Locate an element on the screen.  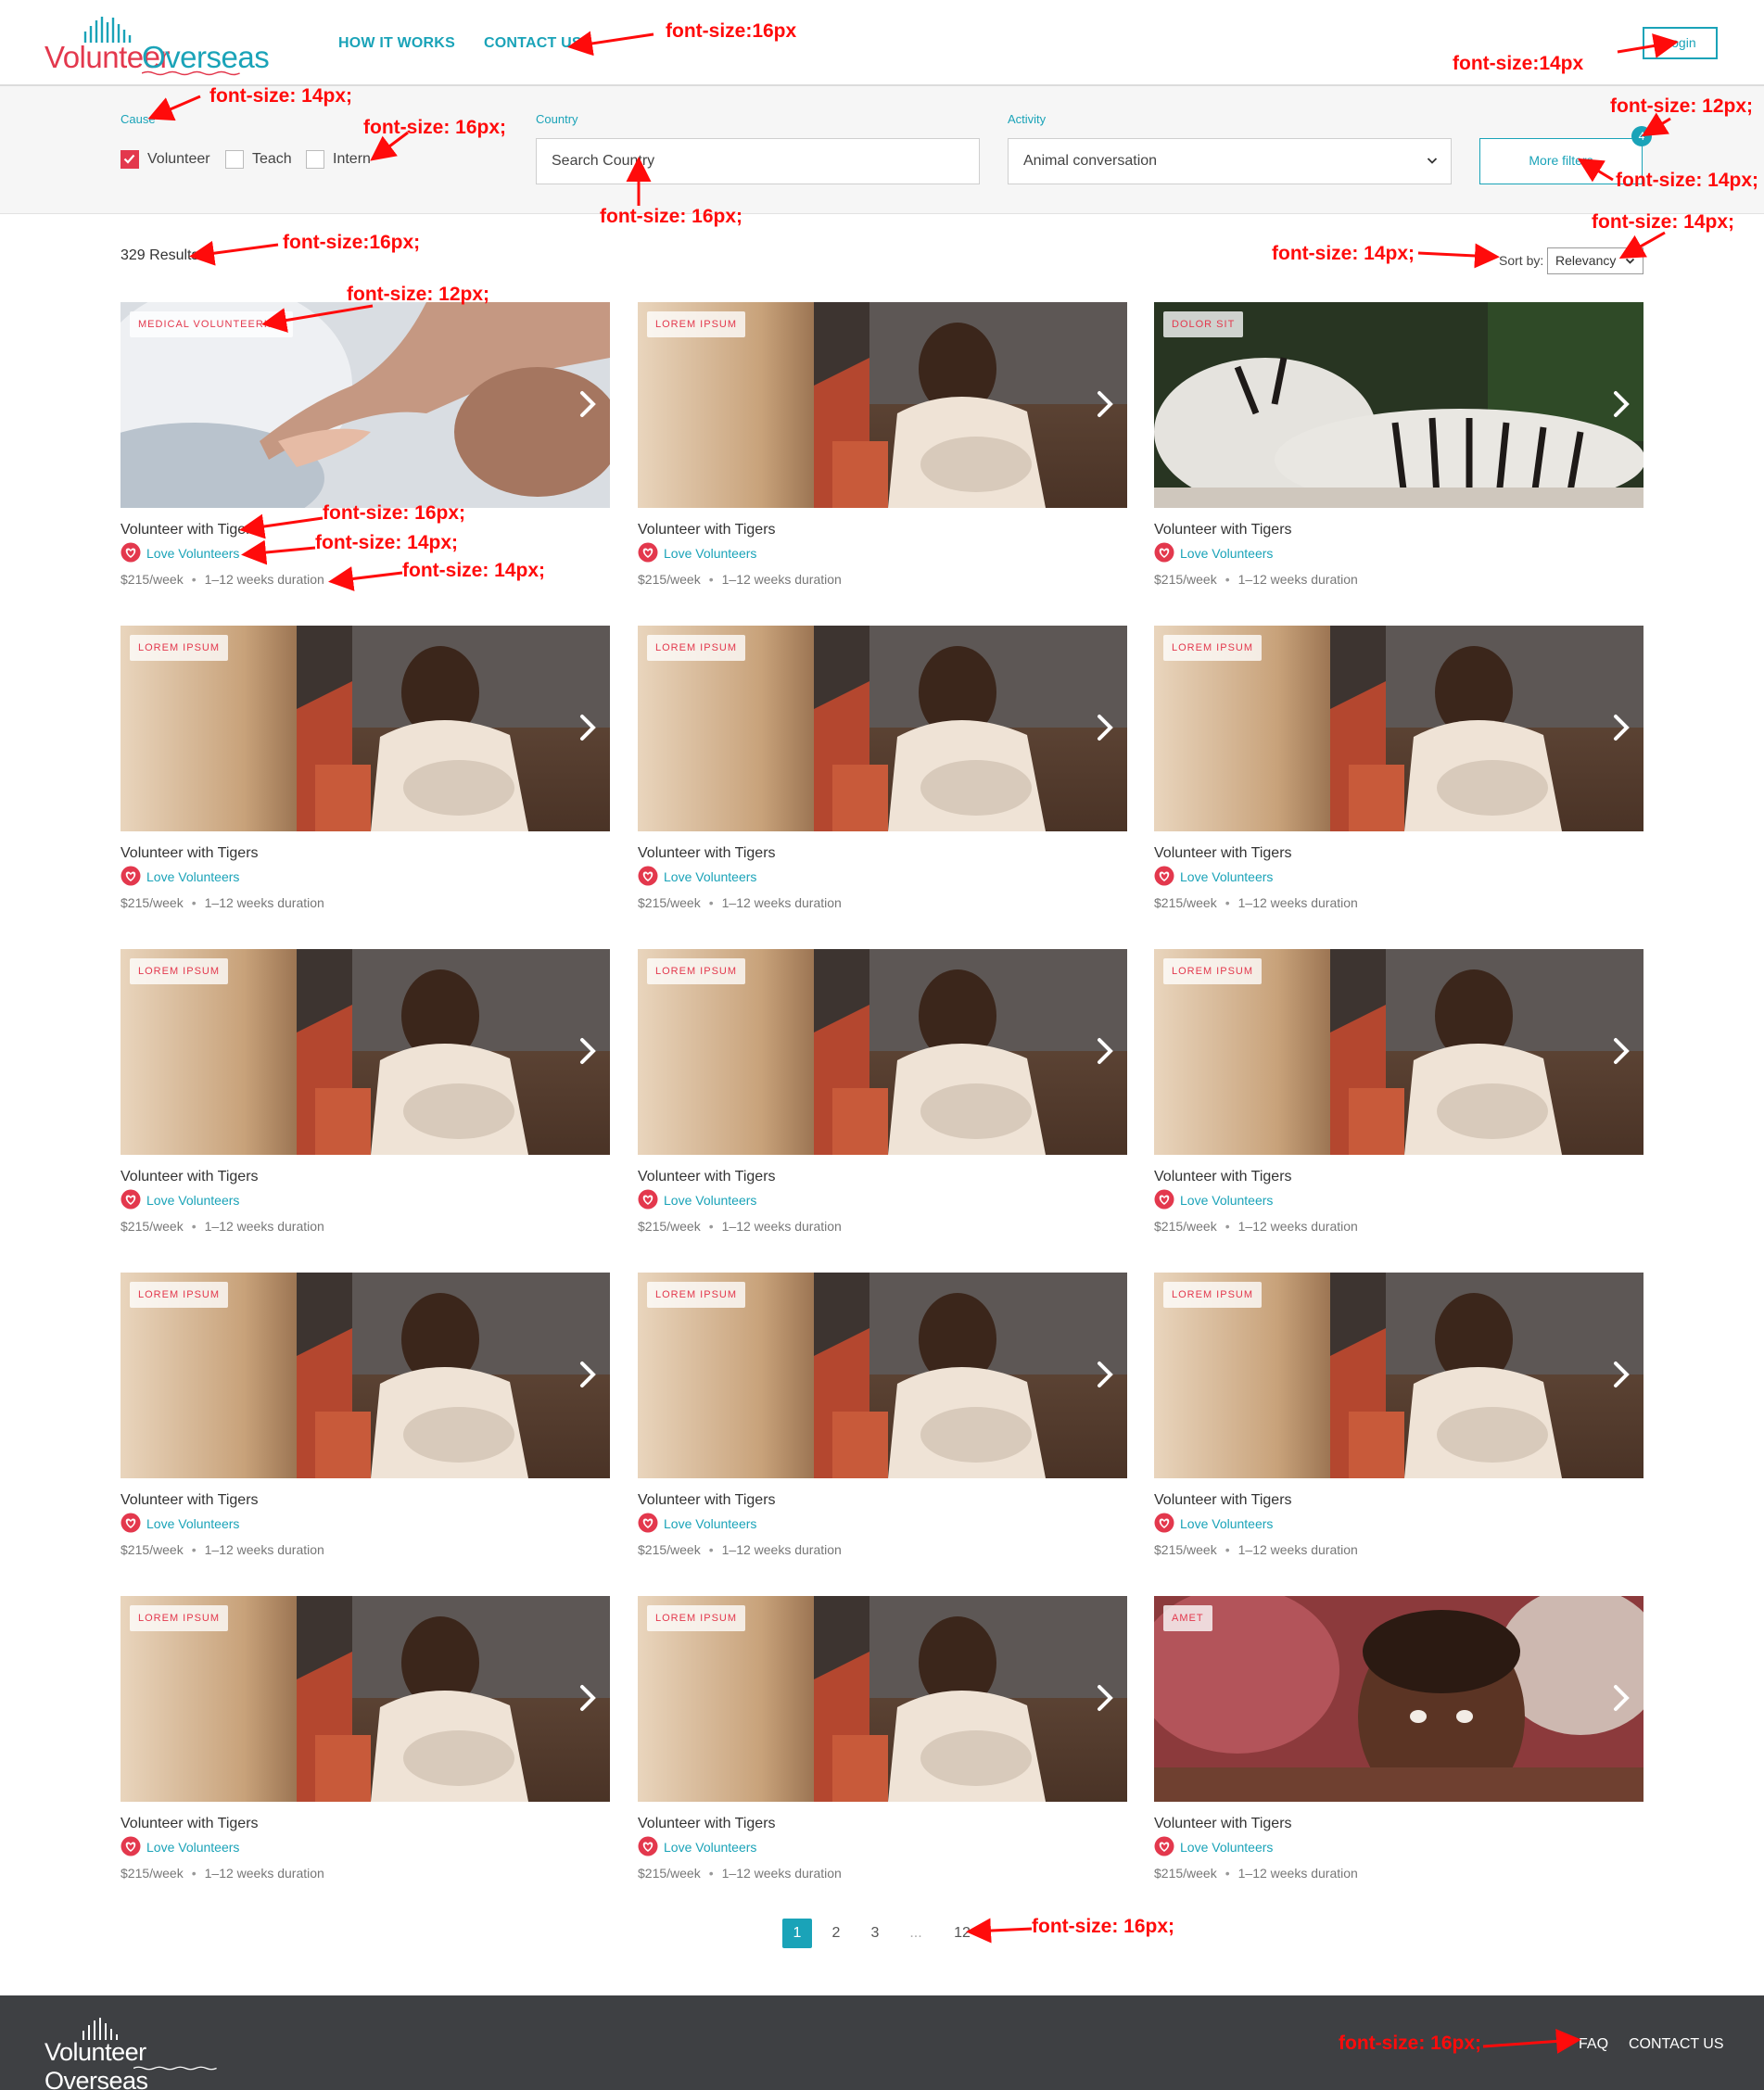
page-button-2: 2 is located at coordinates (836, 1934).